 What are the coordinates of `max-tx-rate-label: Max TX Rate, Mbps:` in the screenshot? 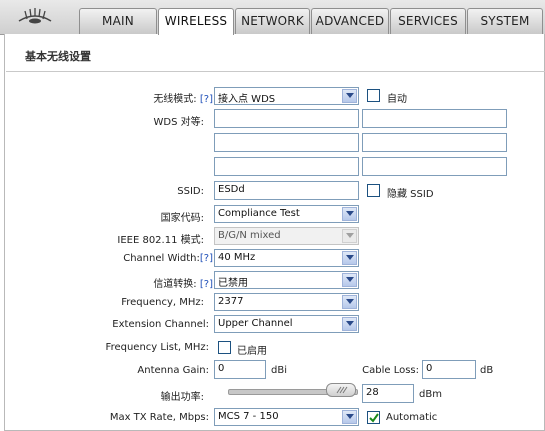 It's located at (159, 417).